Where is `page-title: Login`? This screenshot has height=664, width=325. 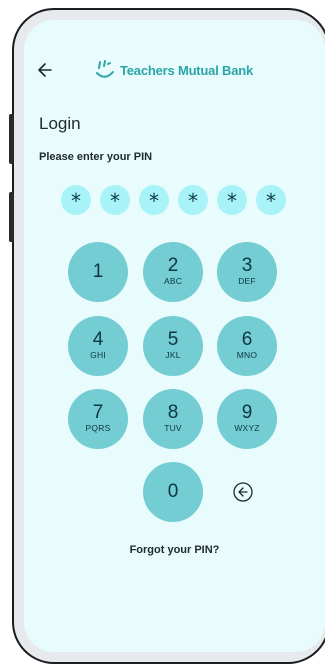 page-title: Login is located at coordinates (60, 123).